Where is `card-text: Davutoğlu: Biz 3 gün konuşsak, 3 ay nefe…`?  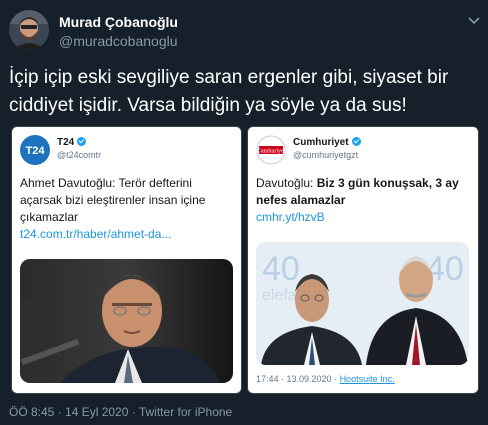 card-text: Davutoğlu: Biz 3 gün konuşsak, 3 ay nefe… is located at coordinates (357, 200).